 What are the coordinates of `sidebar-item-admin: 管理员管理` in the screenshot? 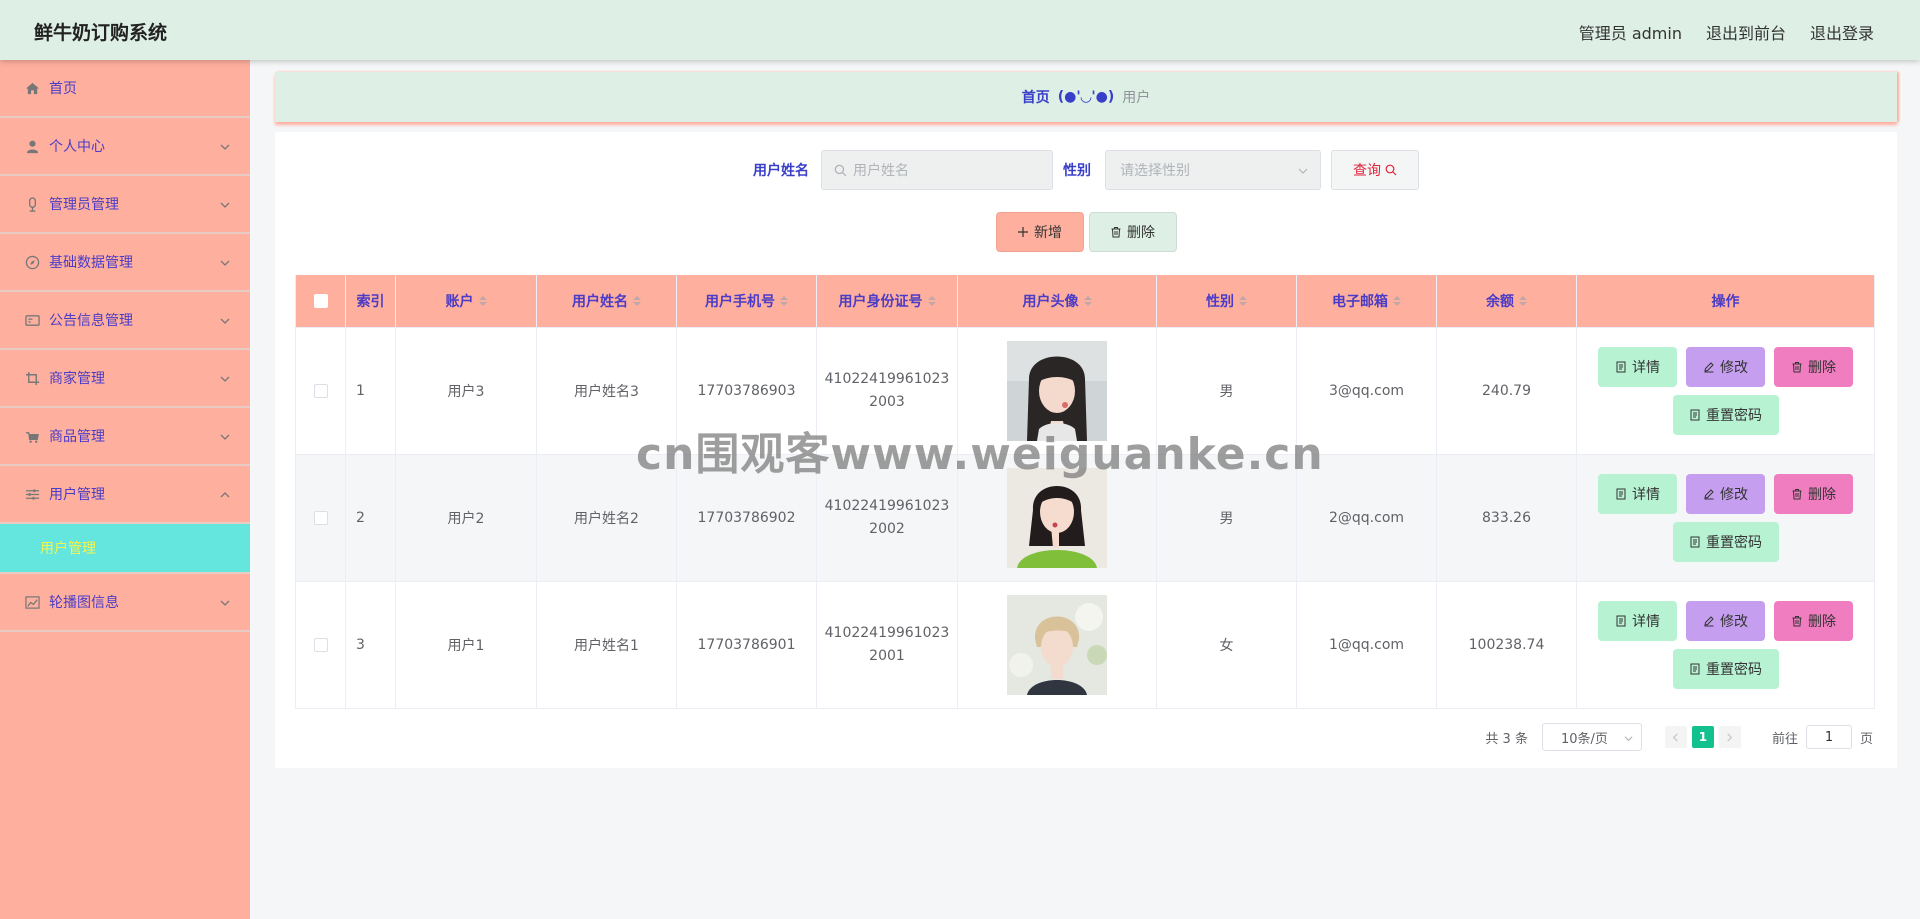 It's located at (125, 205).